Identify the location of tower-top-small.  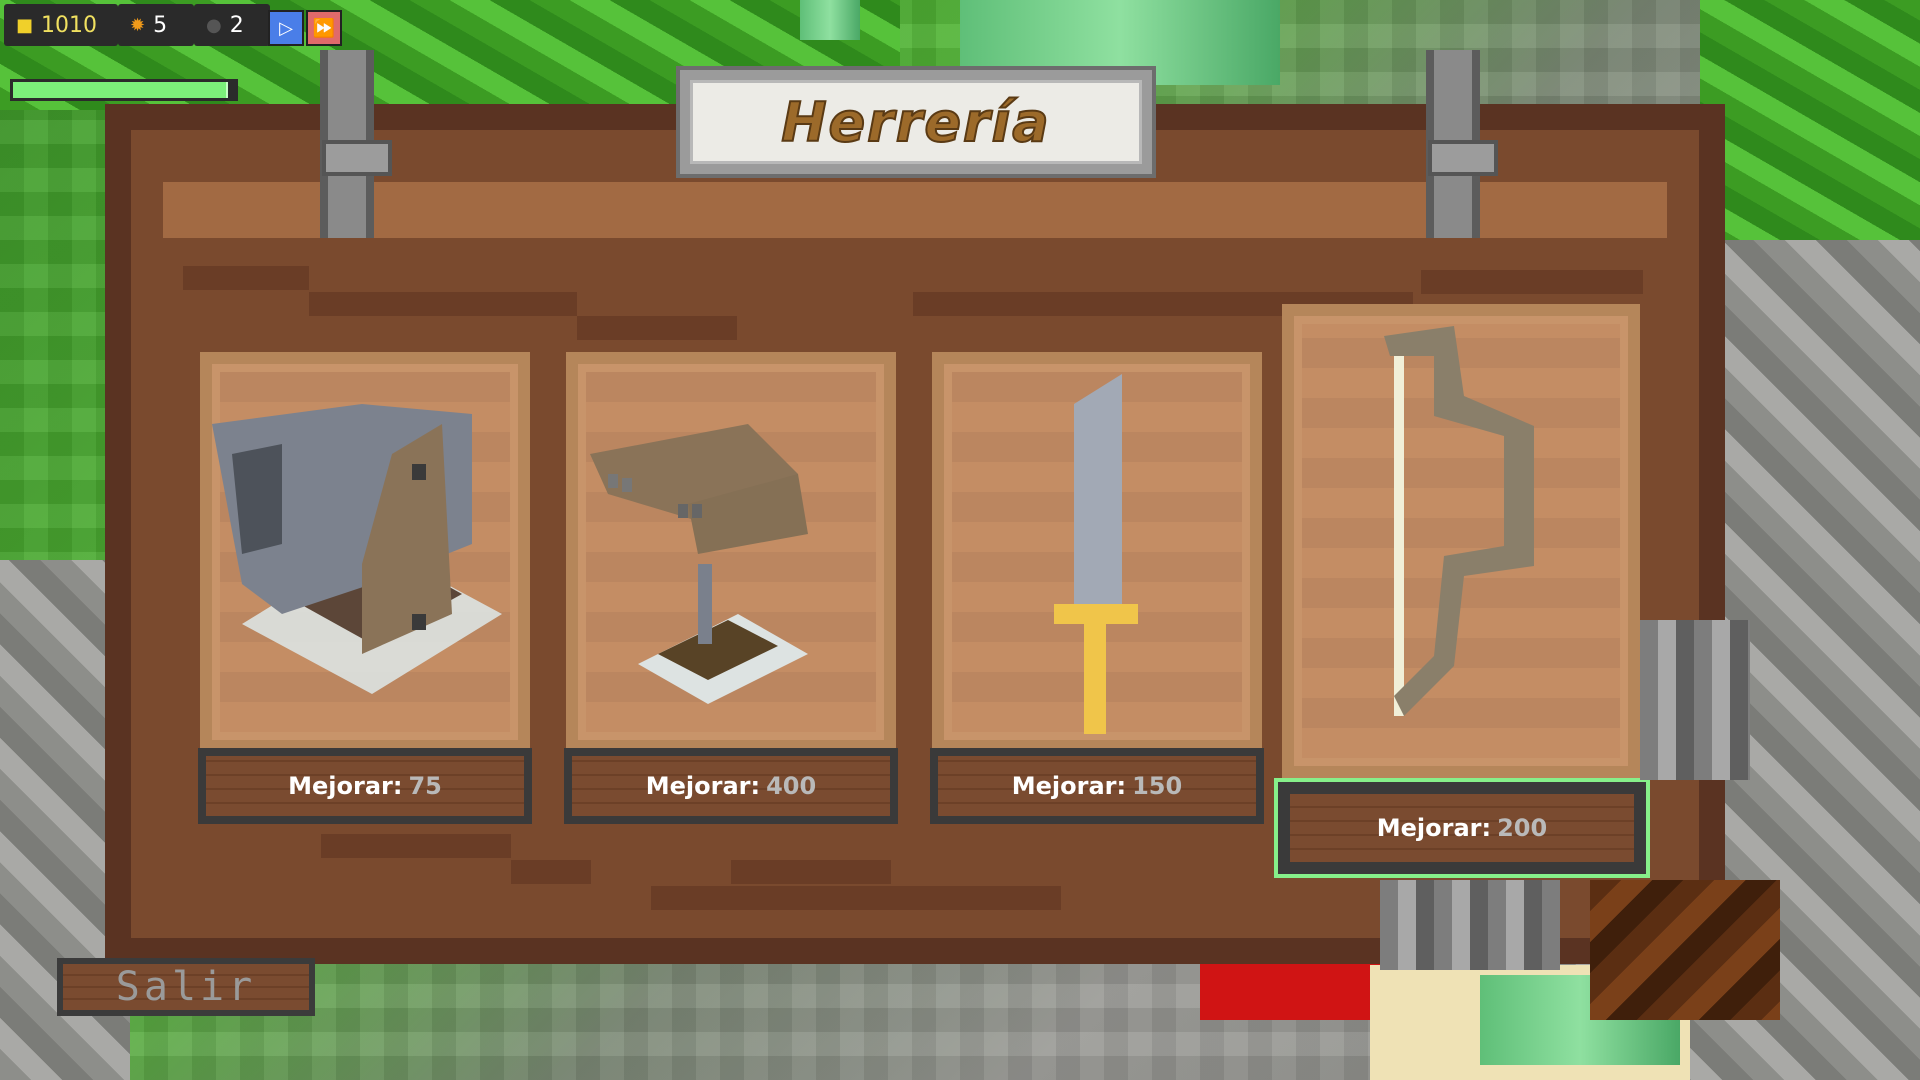
(830, 20).